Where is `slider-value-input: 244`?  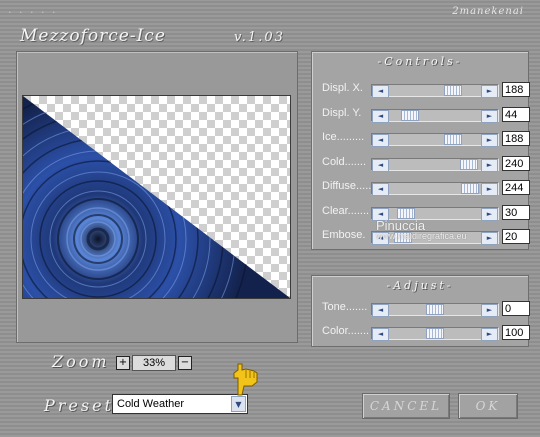
slider-value-input: 244 is located at coordinates (516, 187).